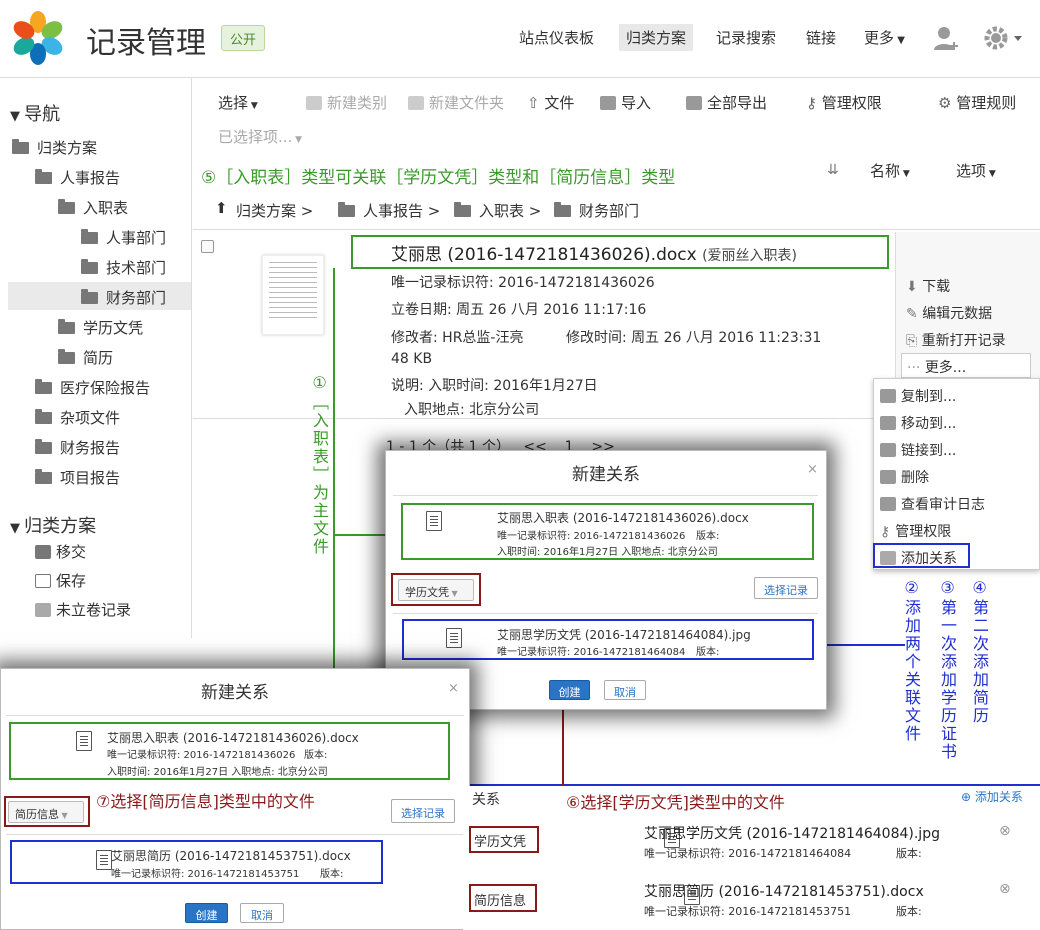 Image resolution: width=1040 pixels, height=930 pixels. Describe the element at coordinates (494, 386) in the screenshot. I see `record-desc: 说明: 入职时间: 2016年1月27日` at that location.